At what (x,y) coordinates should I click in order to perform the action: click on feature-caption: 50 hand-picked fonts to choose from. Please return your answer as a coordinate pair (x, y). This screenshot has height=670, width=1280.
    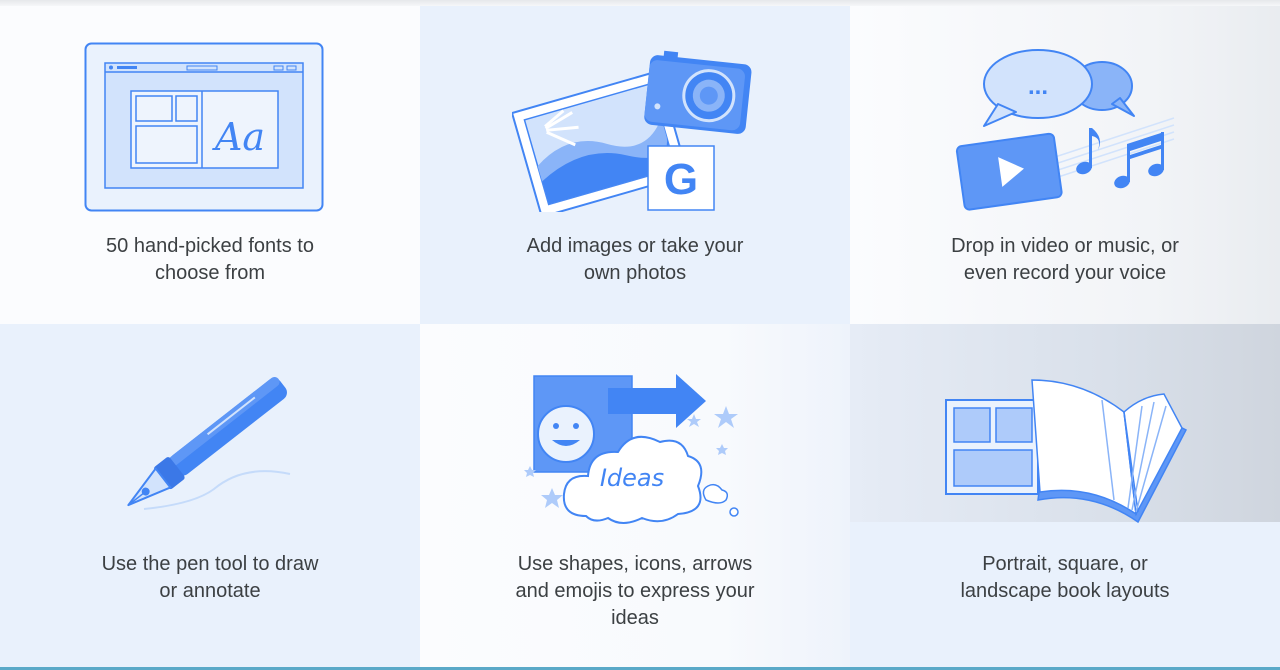
    Looking at the image, I should click on (210, 260).